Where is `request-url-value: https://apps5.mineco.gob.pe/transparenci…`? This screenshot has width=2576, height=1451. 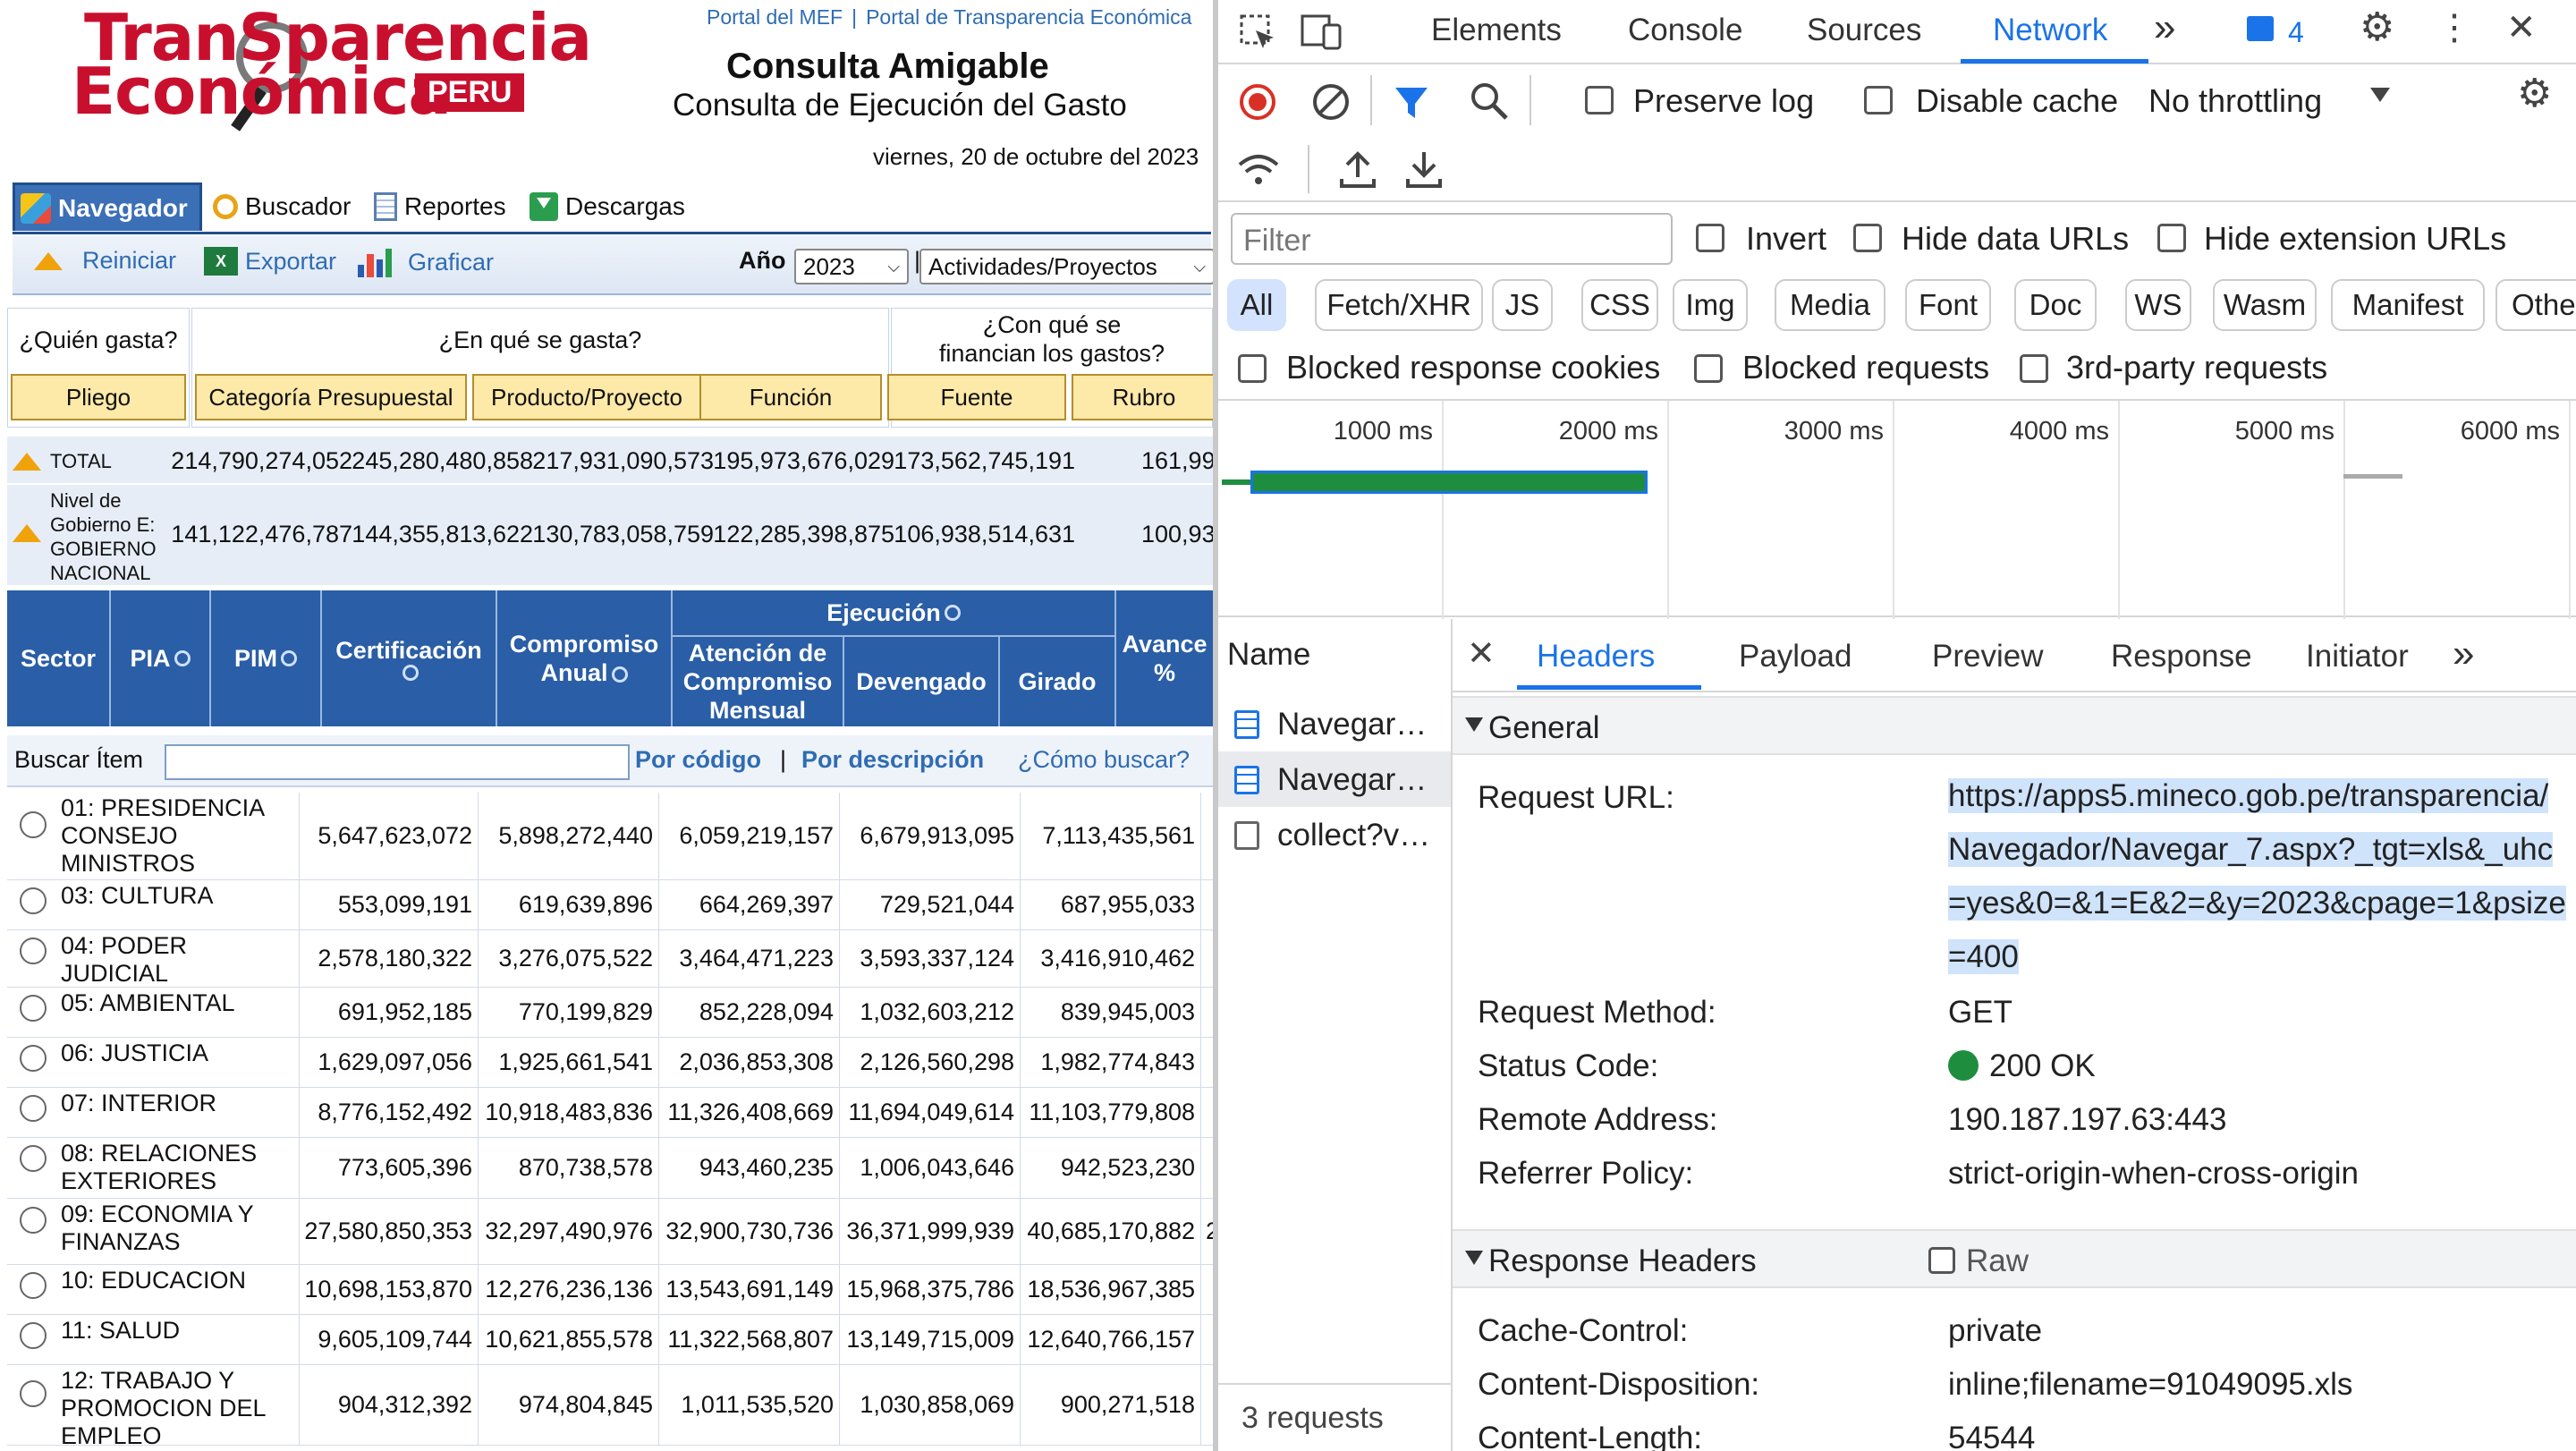
request-url-value: https://apps5.mineco.gob.pe/transparenci… is located at coordinates (2261, 877).